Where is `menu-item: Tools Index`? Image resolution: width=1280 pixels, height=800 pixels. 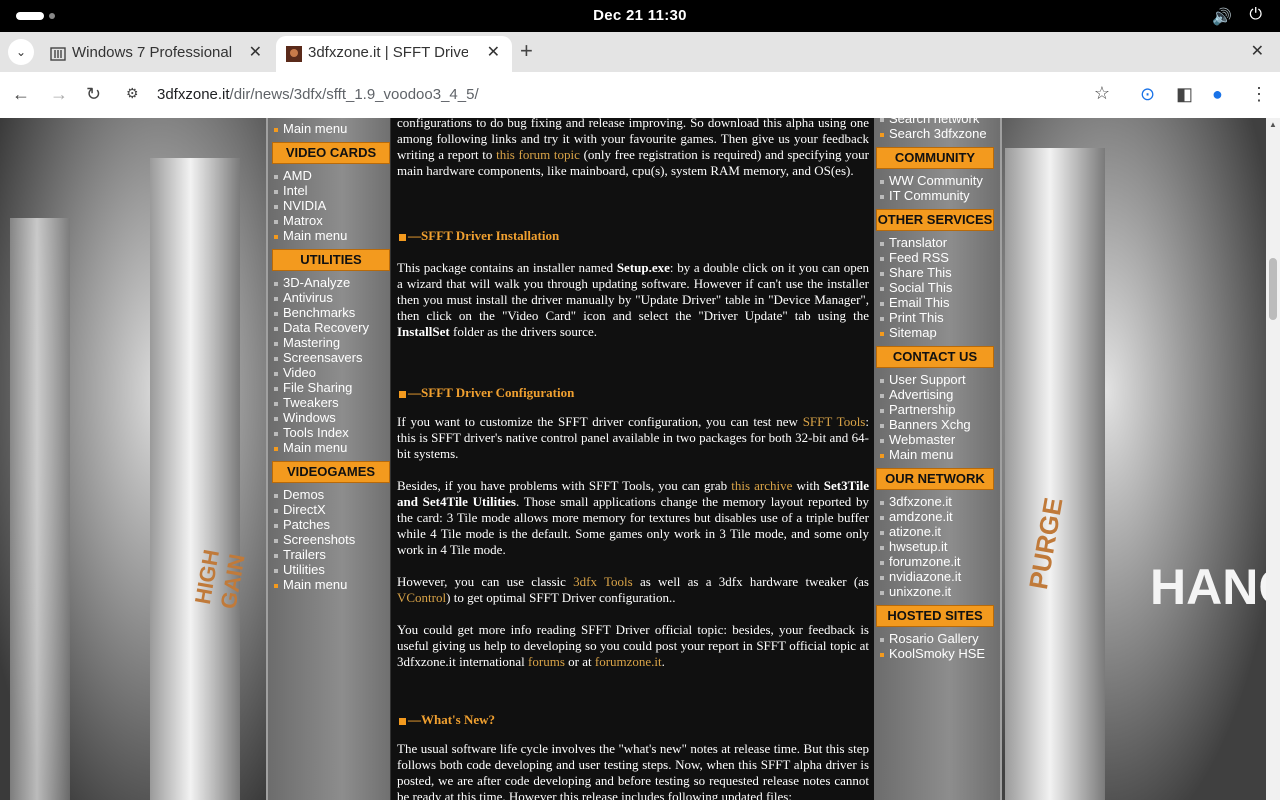
menu-item: Tools Index is located at coordinates (311, 432).